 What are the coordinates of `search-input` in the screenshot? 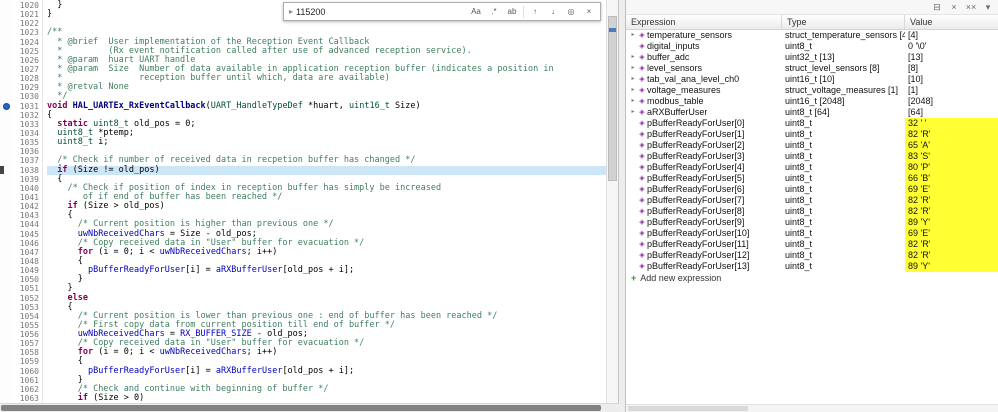 It's located at (381, 11).